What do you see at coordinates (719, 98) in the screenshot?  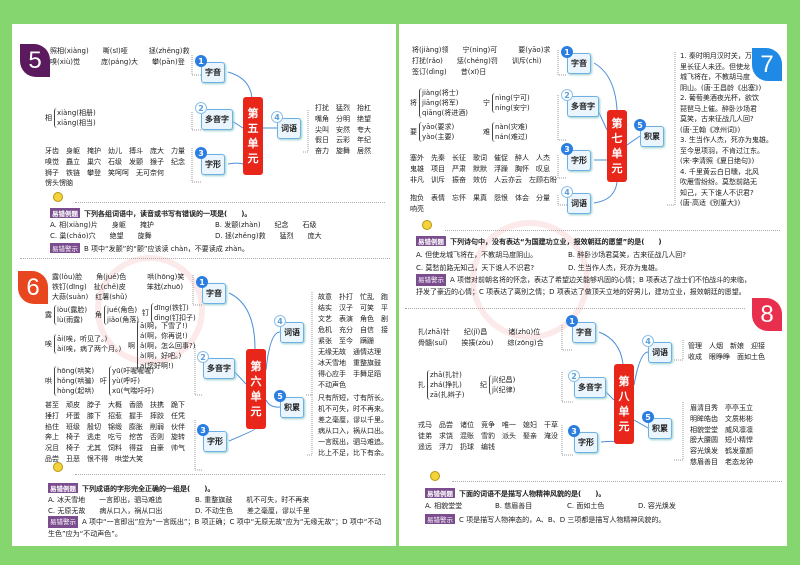 I see `poem-line: 2. 葡萄美酒夜光杯，欲饮` at bounding box center [719, 98].